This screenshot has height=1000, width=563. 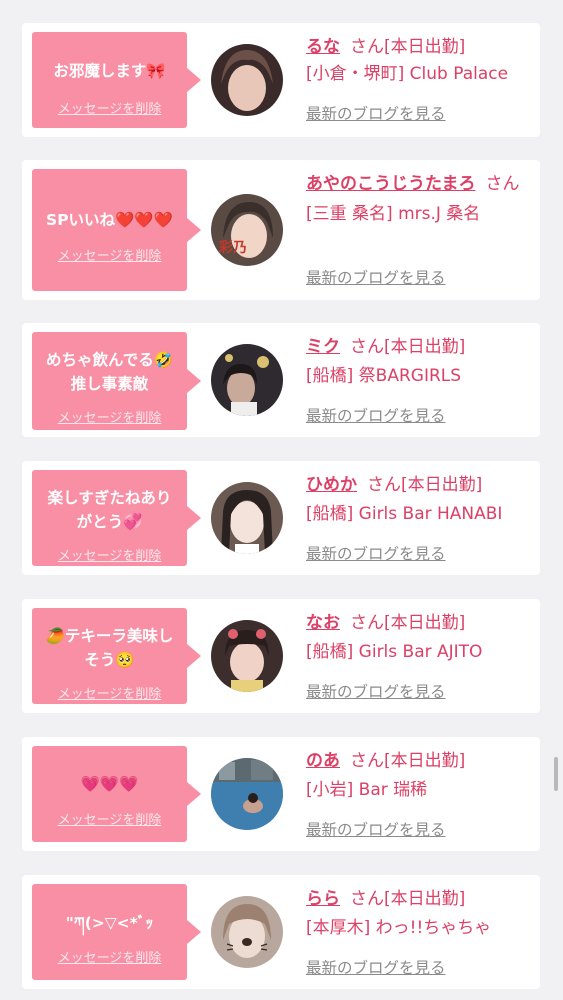 What do you see at coordinates (420, 199) in the screenshot?
I see `cast-info: あやのこうじうたまろ さん [三重 桑名] mrs.J 桑名` at bounding box center [420, 199].